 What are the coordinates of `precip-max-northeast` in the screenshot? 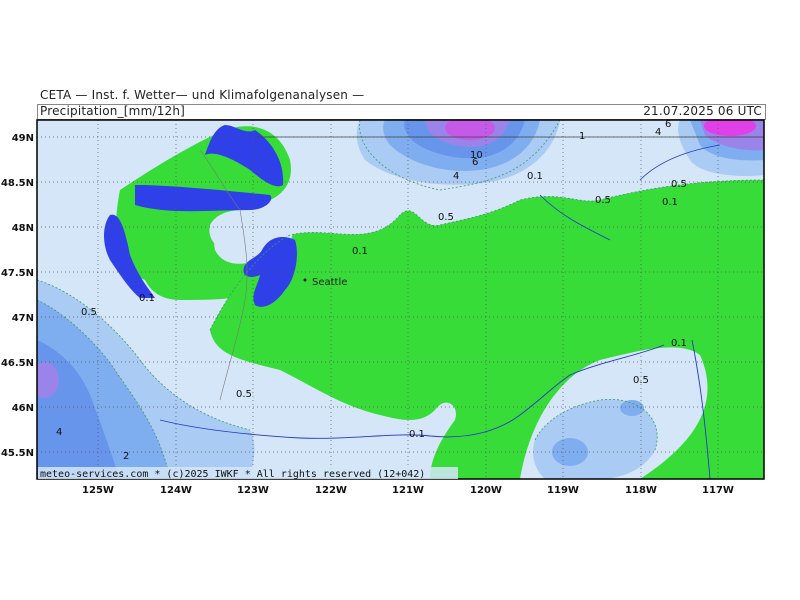 It's located at (730, 128).